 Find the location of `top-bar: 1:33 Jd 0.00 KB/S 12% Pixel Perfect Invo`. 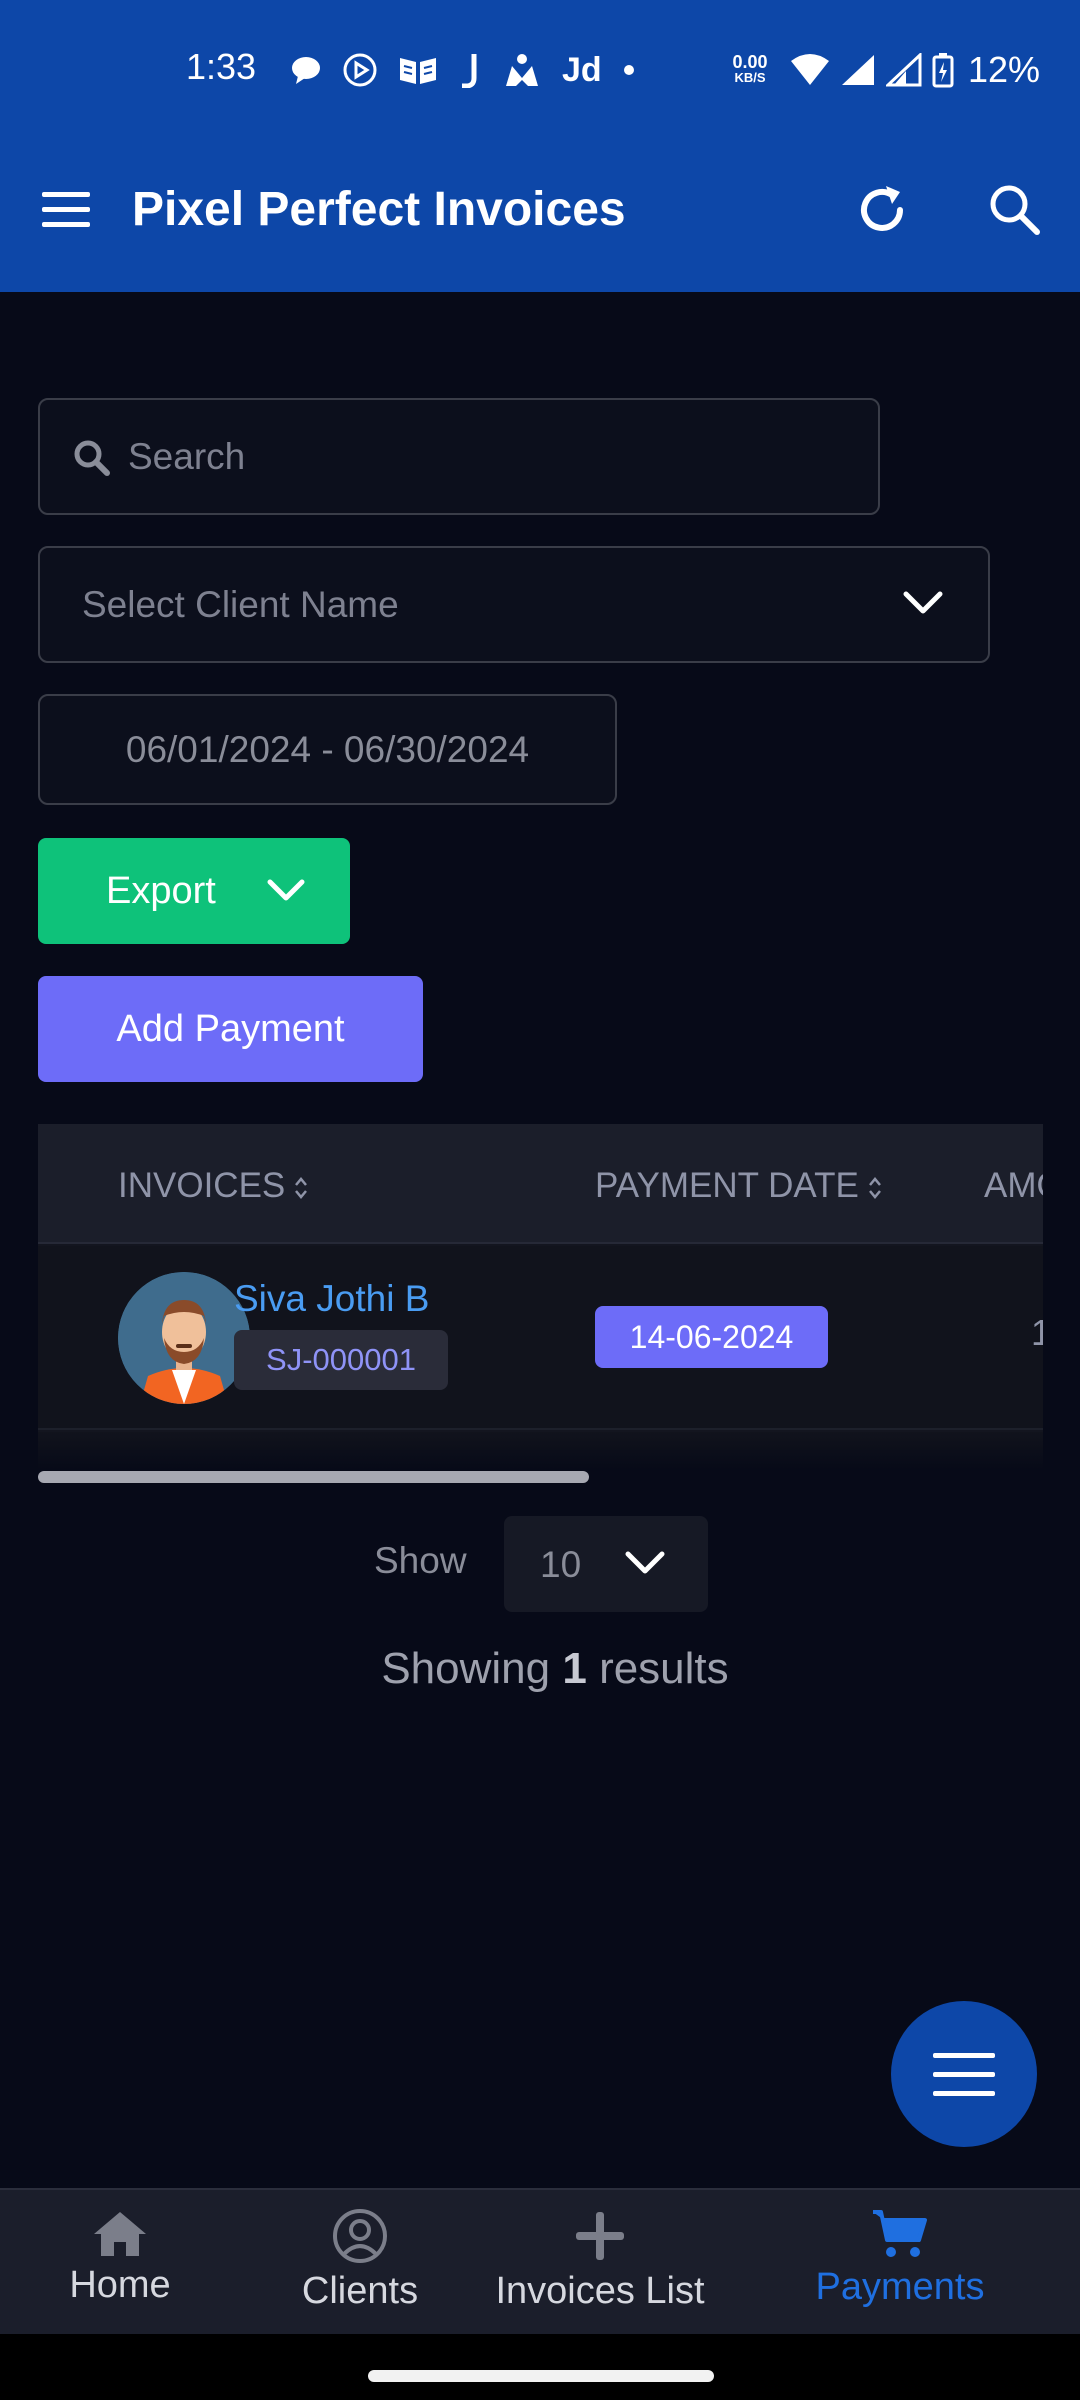

top-bar: 1:33 Jd 0.00 KB/S 12% Pixel Perfect Invo is located at coordinates (540, 146).